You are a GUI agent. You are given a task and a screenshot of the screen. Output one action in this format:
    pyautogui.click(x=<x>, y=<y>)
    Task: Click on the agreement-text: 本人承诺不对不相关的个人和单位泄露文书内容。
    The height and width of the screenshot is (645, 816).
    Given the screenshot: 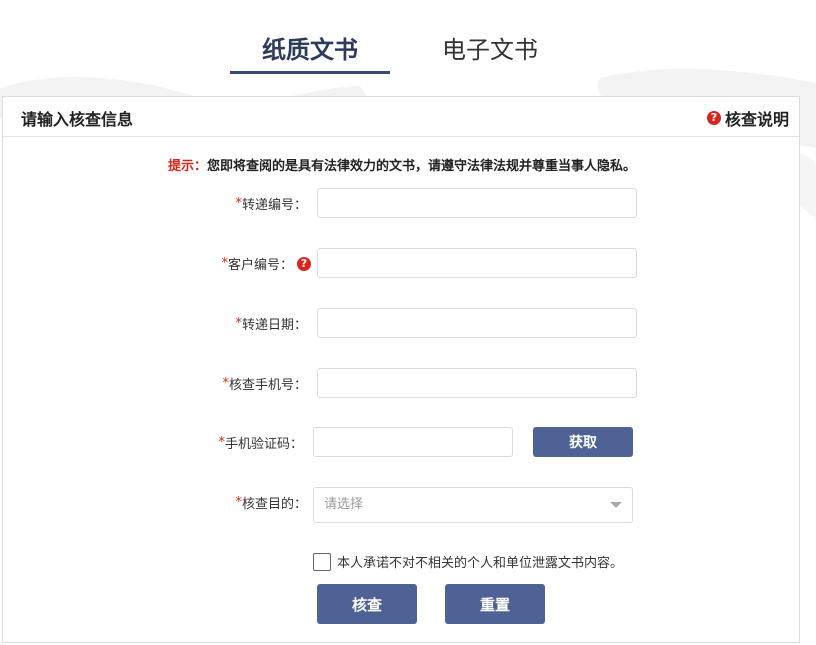 What is the action you would take?
    pyautogui.click(x=480, y=561)
    